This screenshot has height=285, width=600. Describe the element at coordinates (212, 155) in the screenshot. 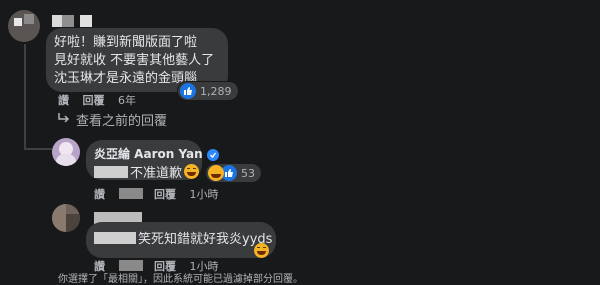

I see `verified-badge-icon` at that location.